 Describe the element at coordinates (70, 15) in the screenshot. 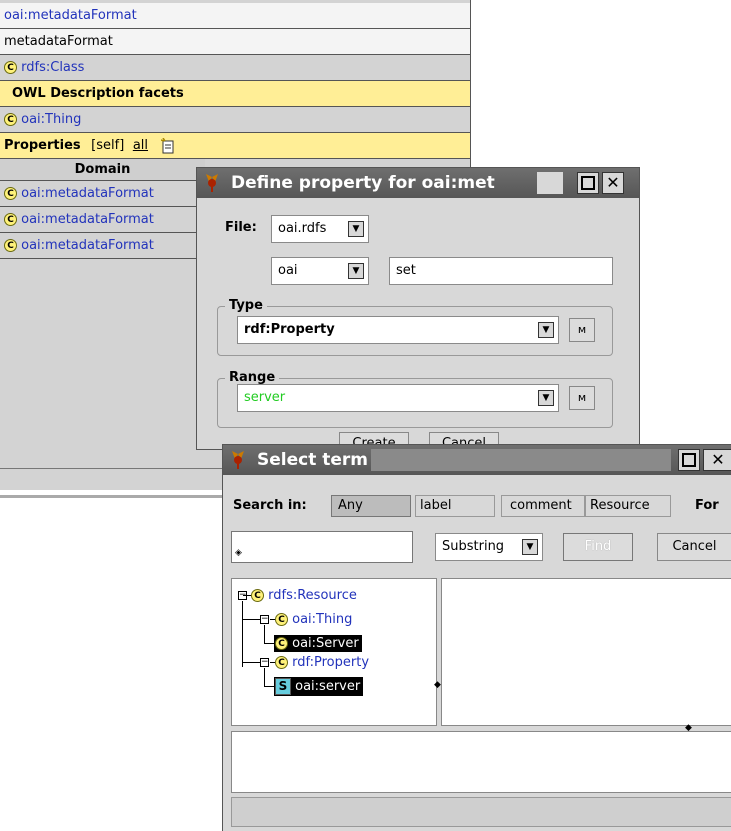

I see `class-name-link: oai:metadataFormat` at that location.